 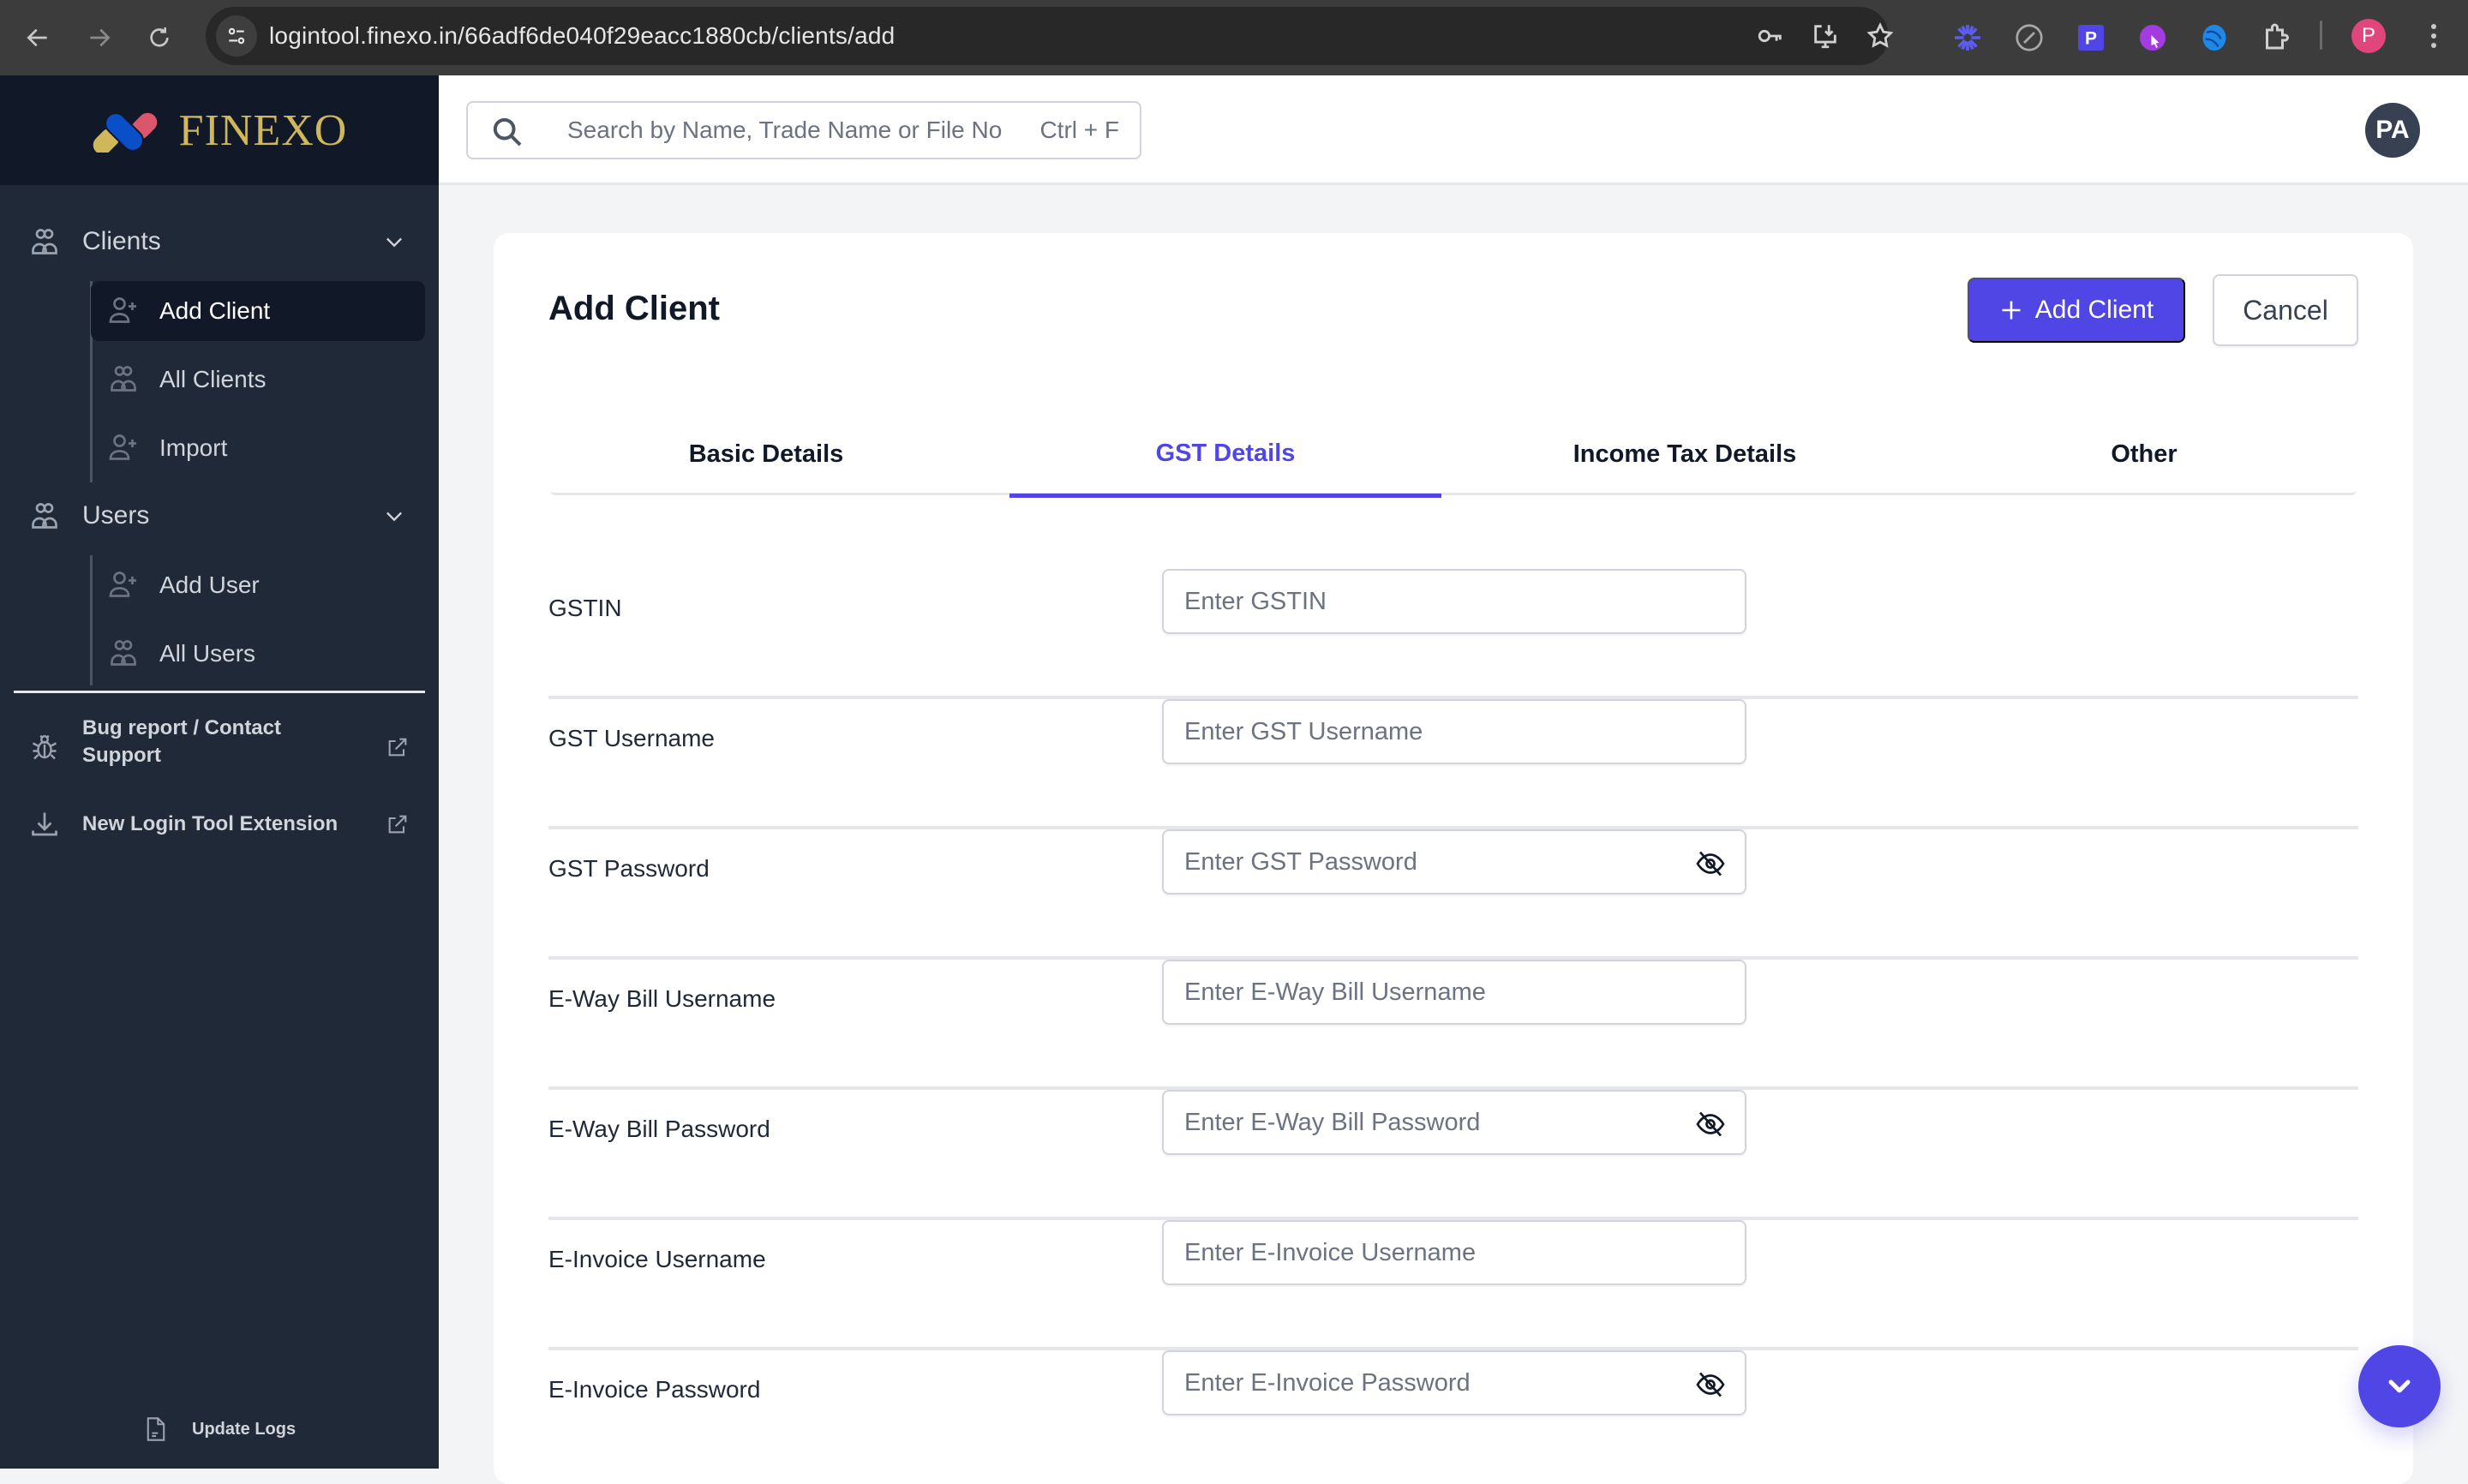 I want to click on arrow-left-icon, so click(x=37, y=37).